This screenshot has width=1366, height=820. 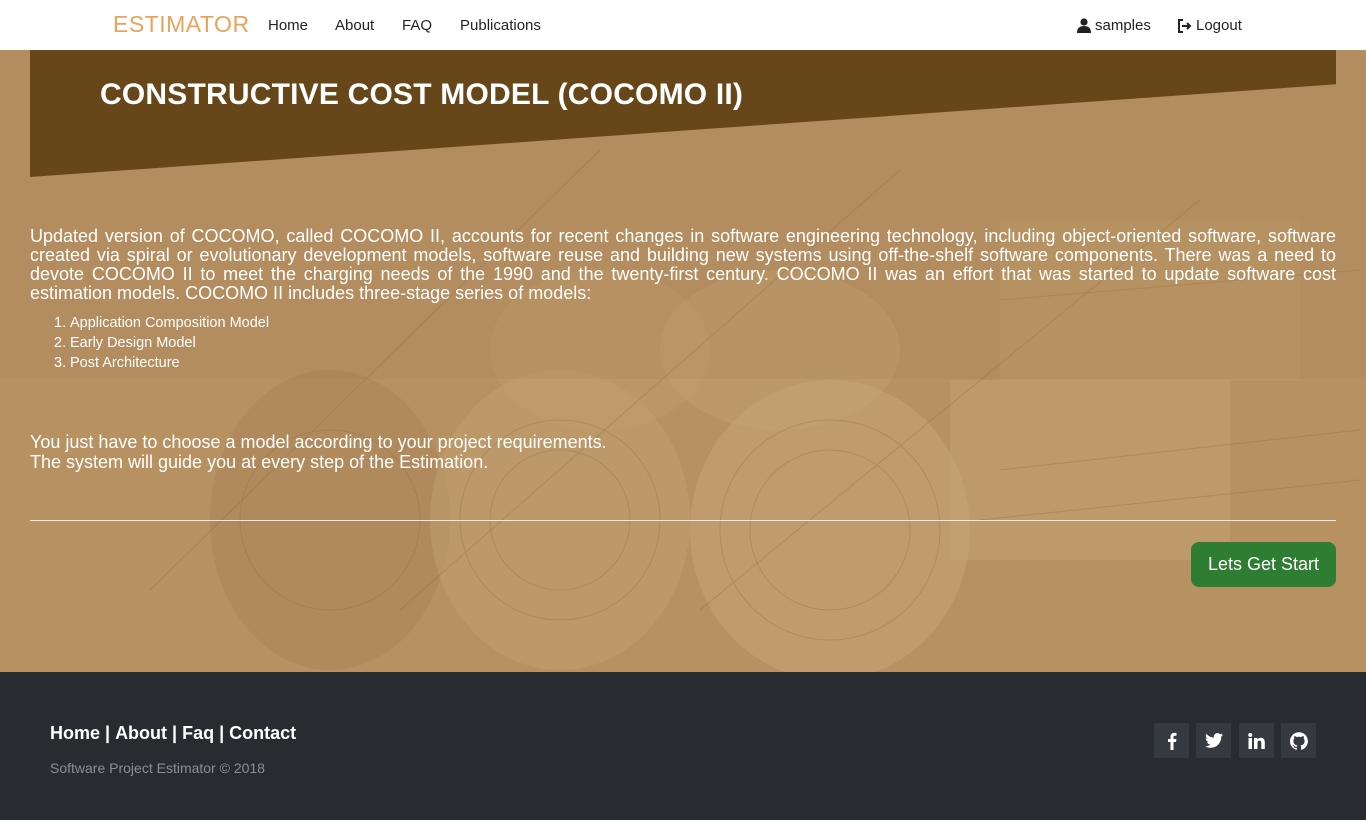 I want to click on nav-faq-link: FAQ, so click(x=417, y=25).